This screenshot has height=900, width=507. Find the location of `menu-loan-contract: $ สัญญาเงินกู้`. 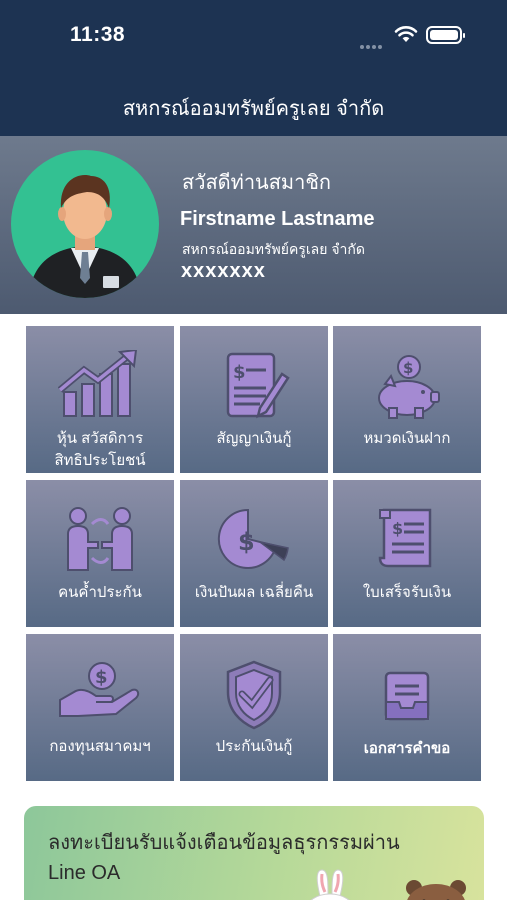

menu-loan-contract: $ สัญญาเงินกู้ is located at coordinates (254, 399).